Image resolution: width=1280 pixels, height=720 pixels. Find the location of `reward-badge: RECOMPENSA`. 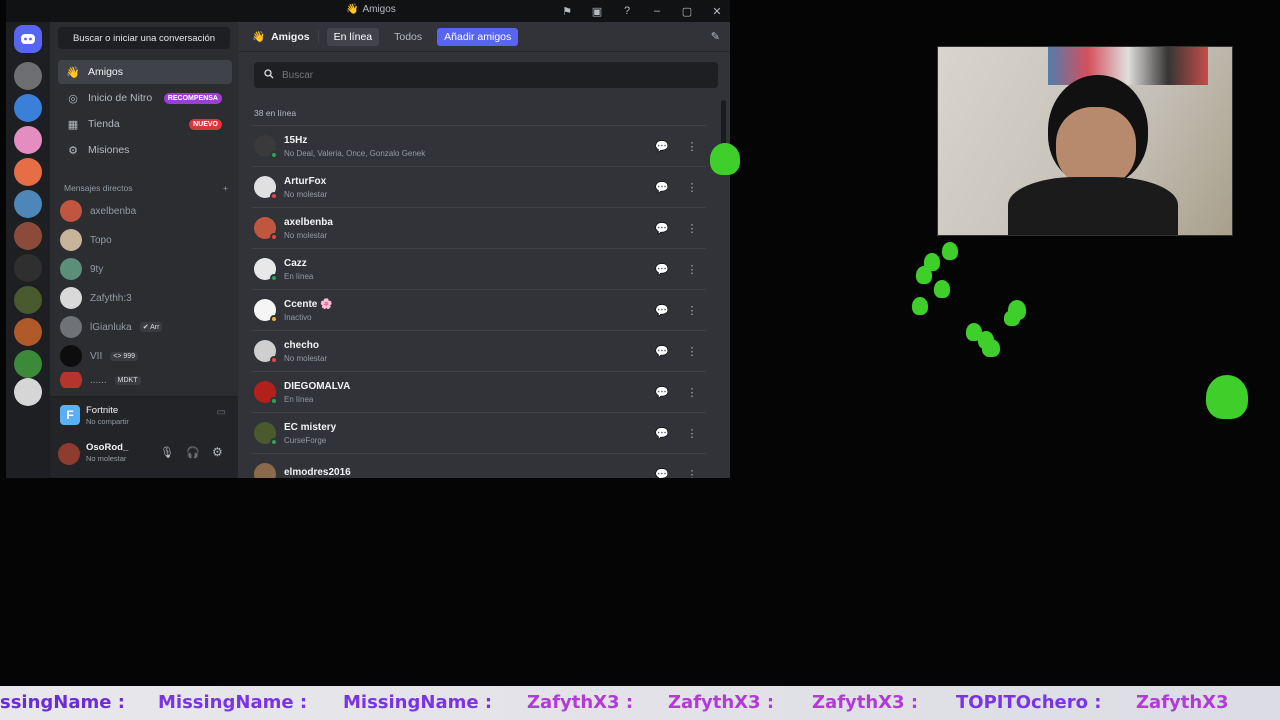

reward-badge: RECOMPENSA is located at coordinates (192, 98).